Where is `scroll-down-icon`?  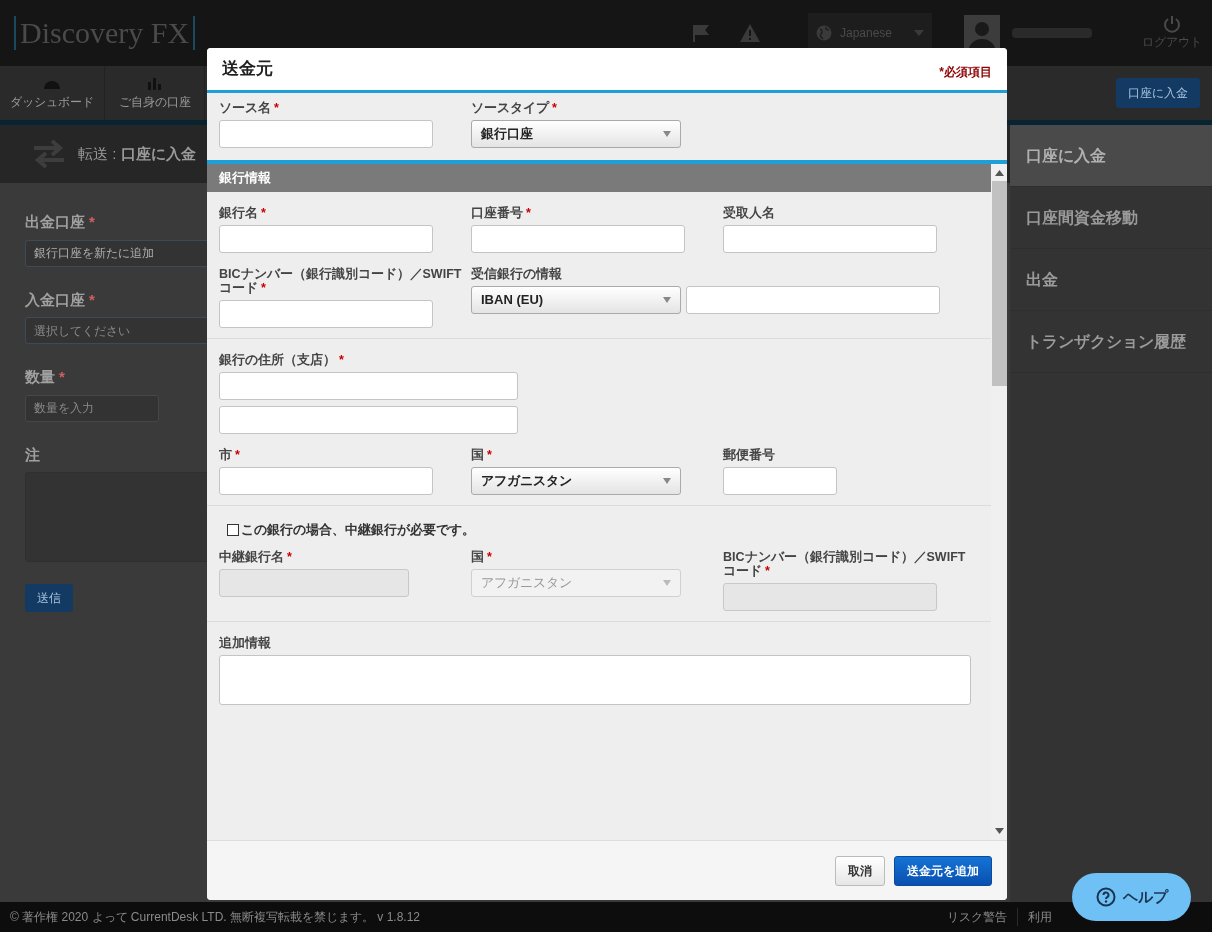
scroll-down-icon is located at coordinates (999, 831).